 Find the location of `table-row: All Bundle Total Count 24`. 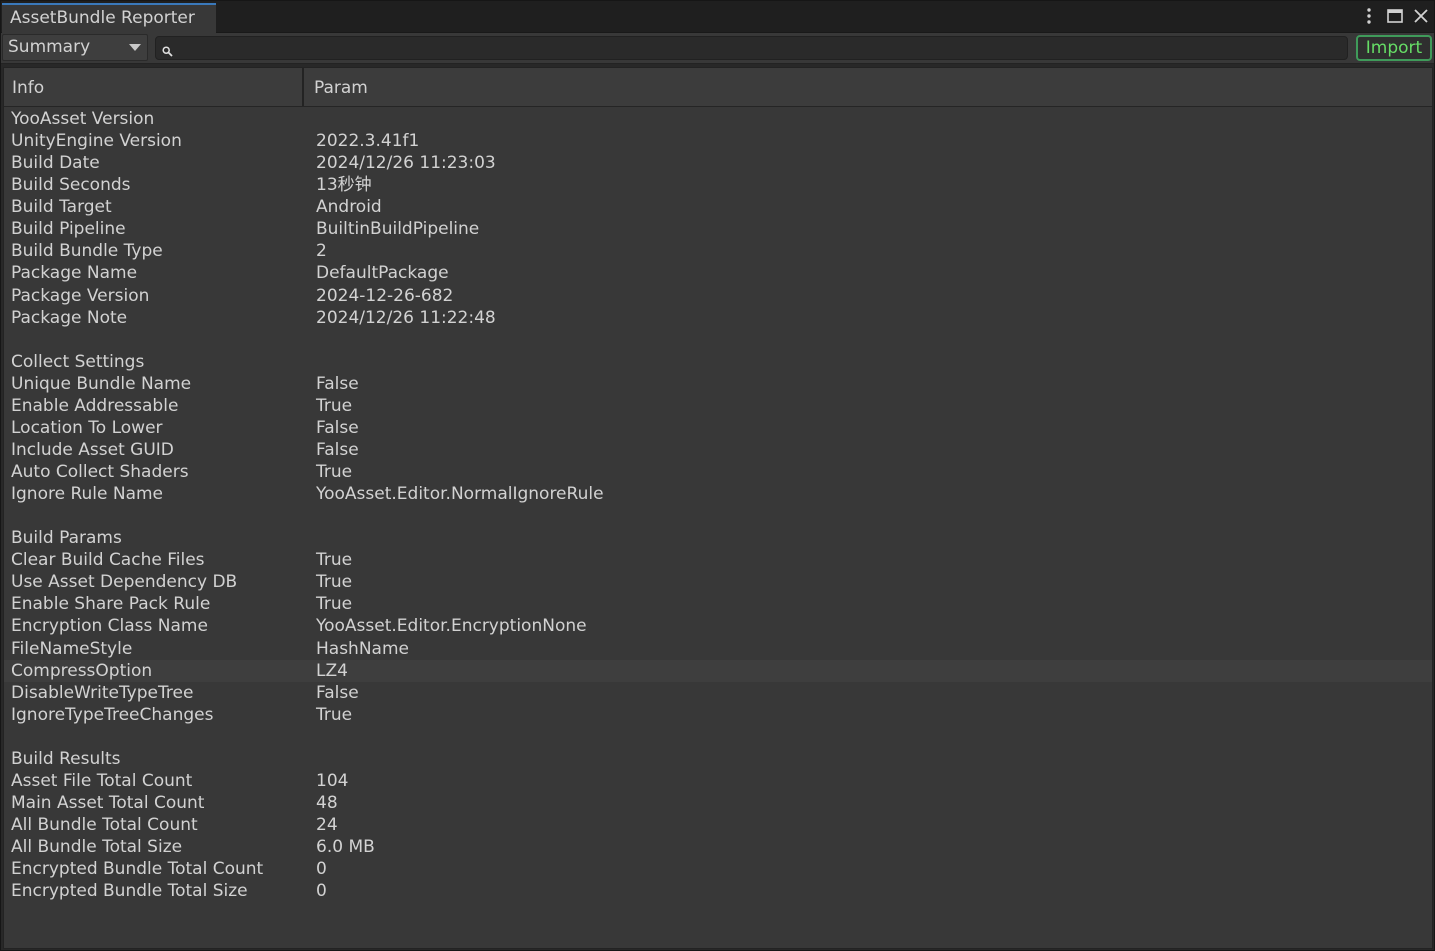

table-row: All Bundle Total Count 24 is located at coordinates (718, 825).